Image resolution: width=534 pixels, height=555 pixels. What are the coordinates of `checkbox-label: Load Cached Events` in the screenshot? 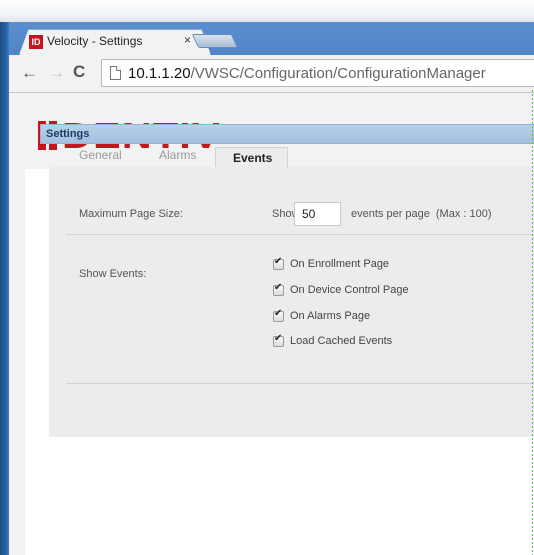 It's located at (341, 341).